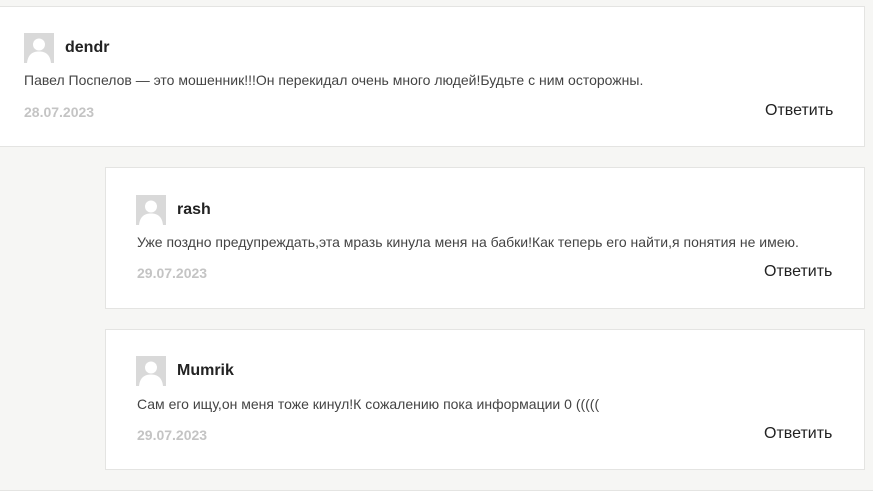  I want to click on comment-header: Mumrik, so click(185, 371).